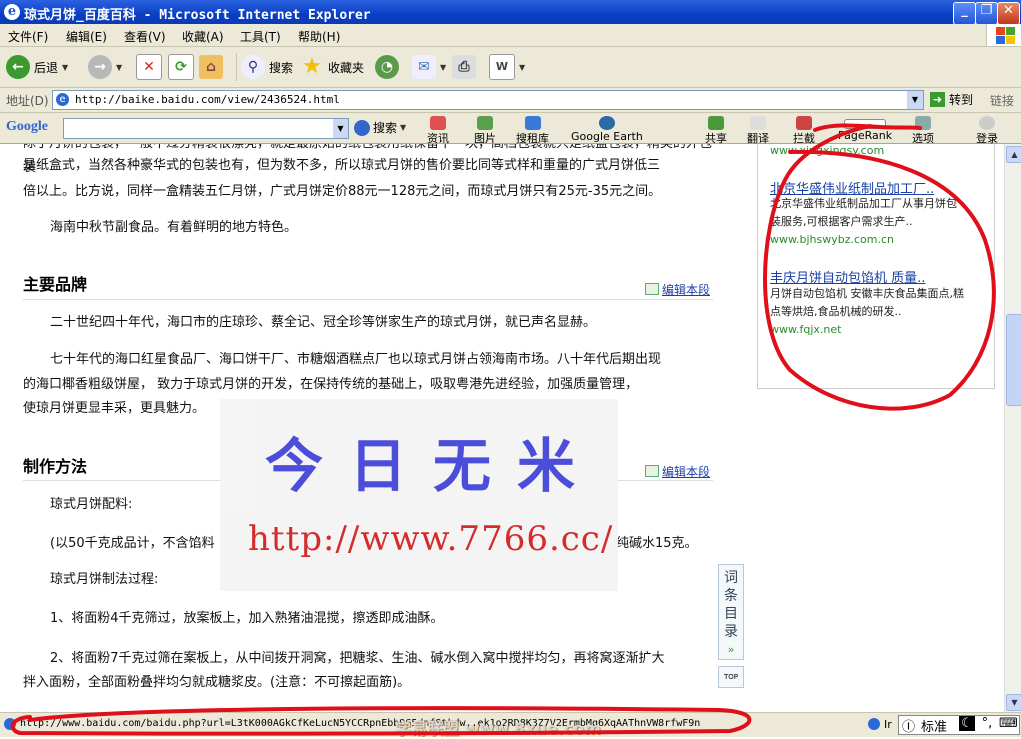 This screenshot has width=1021, height=739. I want to click on stop-icon: ✕, so click(149, 67).